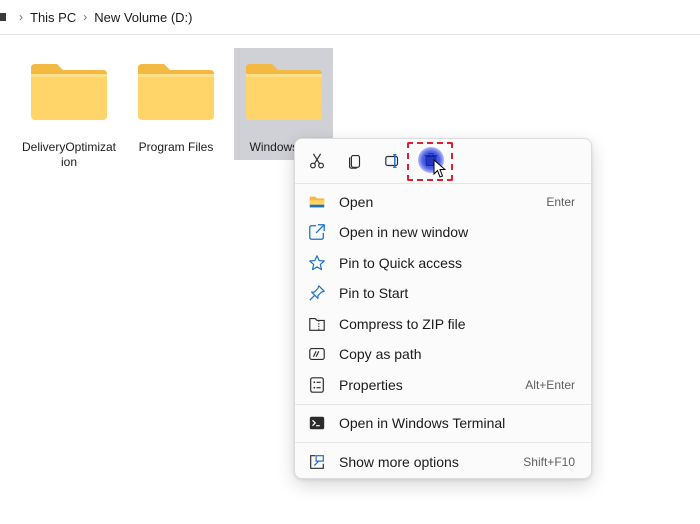  Describe the element at coordinates (69, 154) in the screenshot. I see `folder-label: DeliveryOptimization` at that location.